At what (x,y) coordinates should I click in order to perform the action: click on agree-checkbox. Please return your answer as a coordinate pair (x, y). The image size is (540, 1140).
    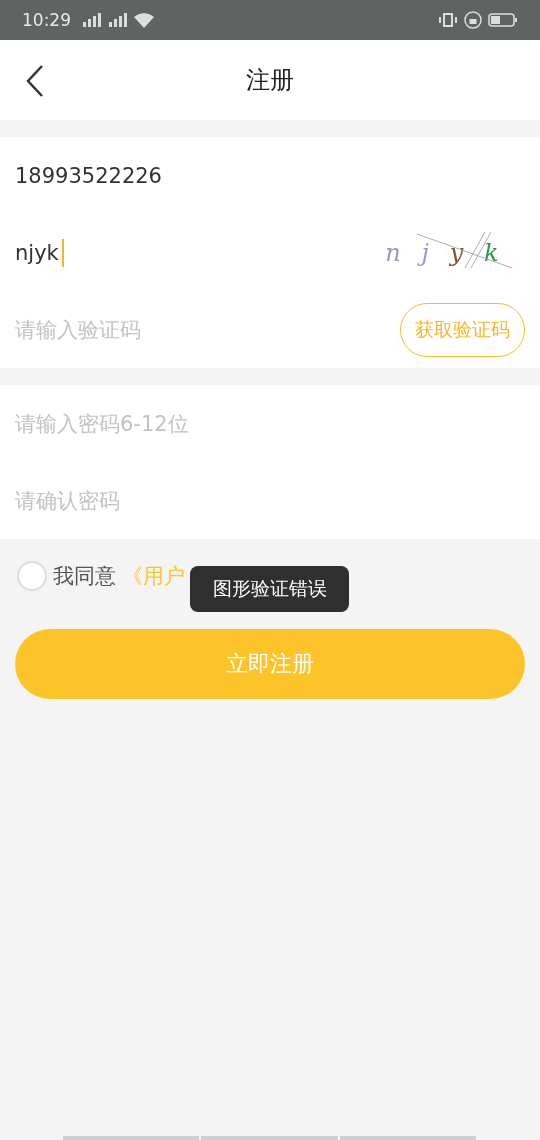
    Looking at the image, I should click on (32, 576).